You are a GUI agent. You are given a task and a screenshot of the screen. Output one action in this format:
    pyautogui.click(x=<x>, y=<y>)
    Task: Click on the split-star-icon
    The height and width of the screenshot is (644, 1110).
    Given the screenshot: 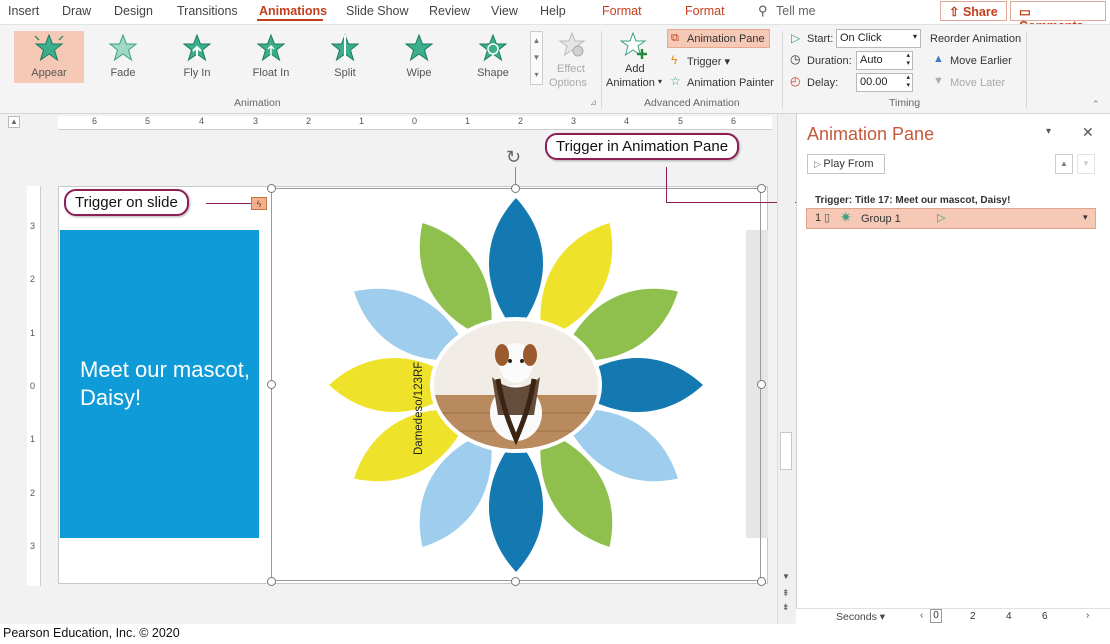 What is the action you would take?
    pyautogui.click(x=345, y=47)
    